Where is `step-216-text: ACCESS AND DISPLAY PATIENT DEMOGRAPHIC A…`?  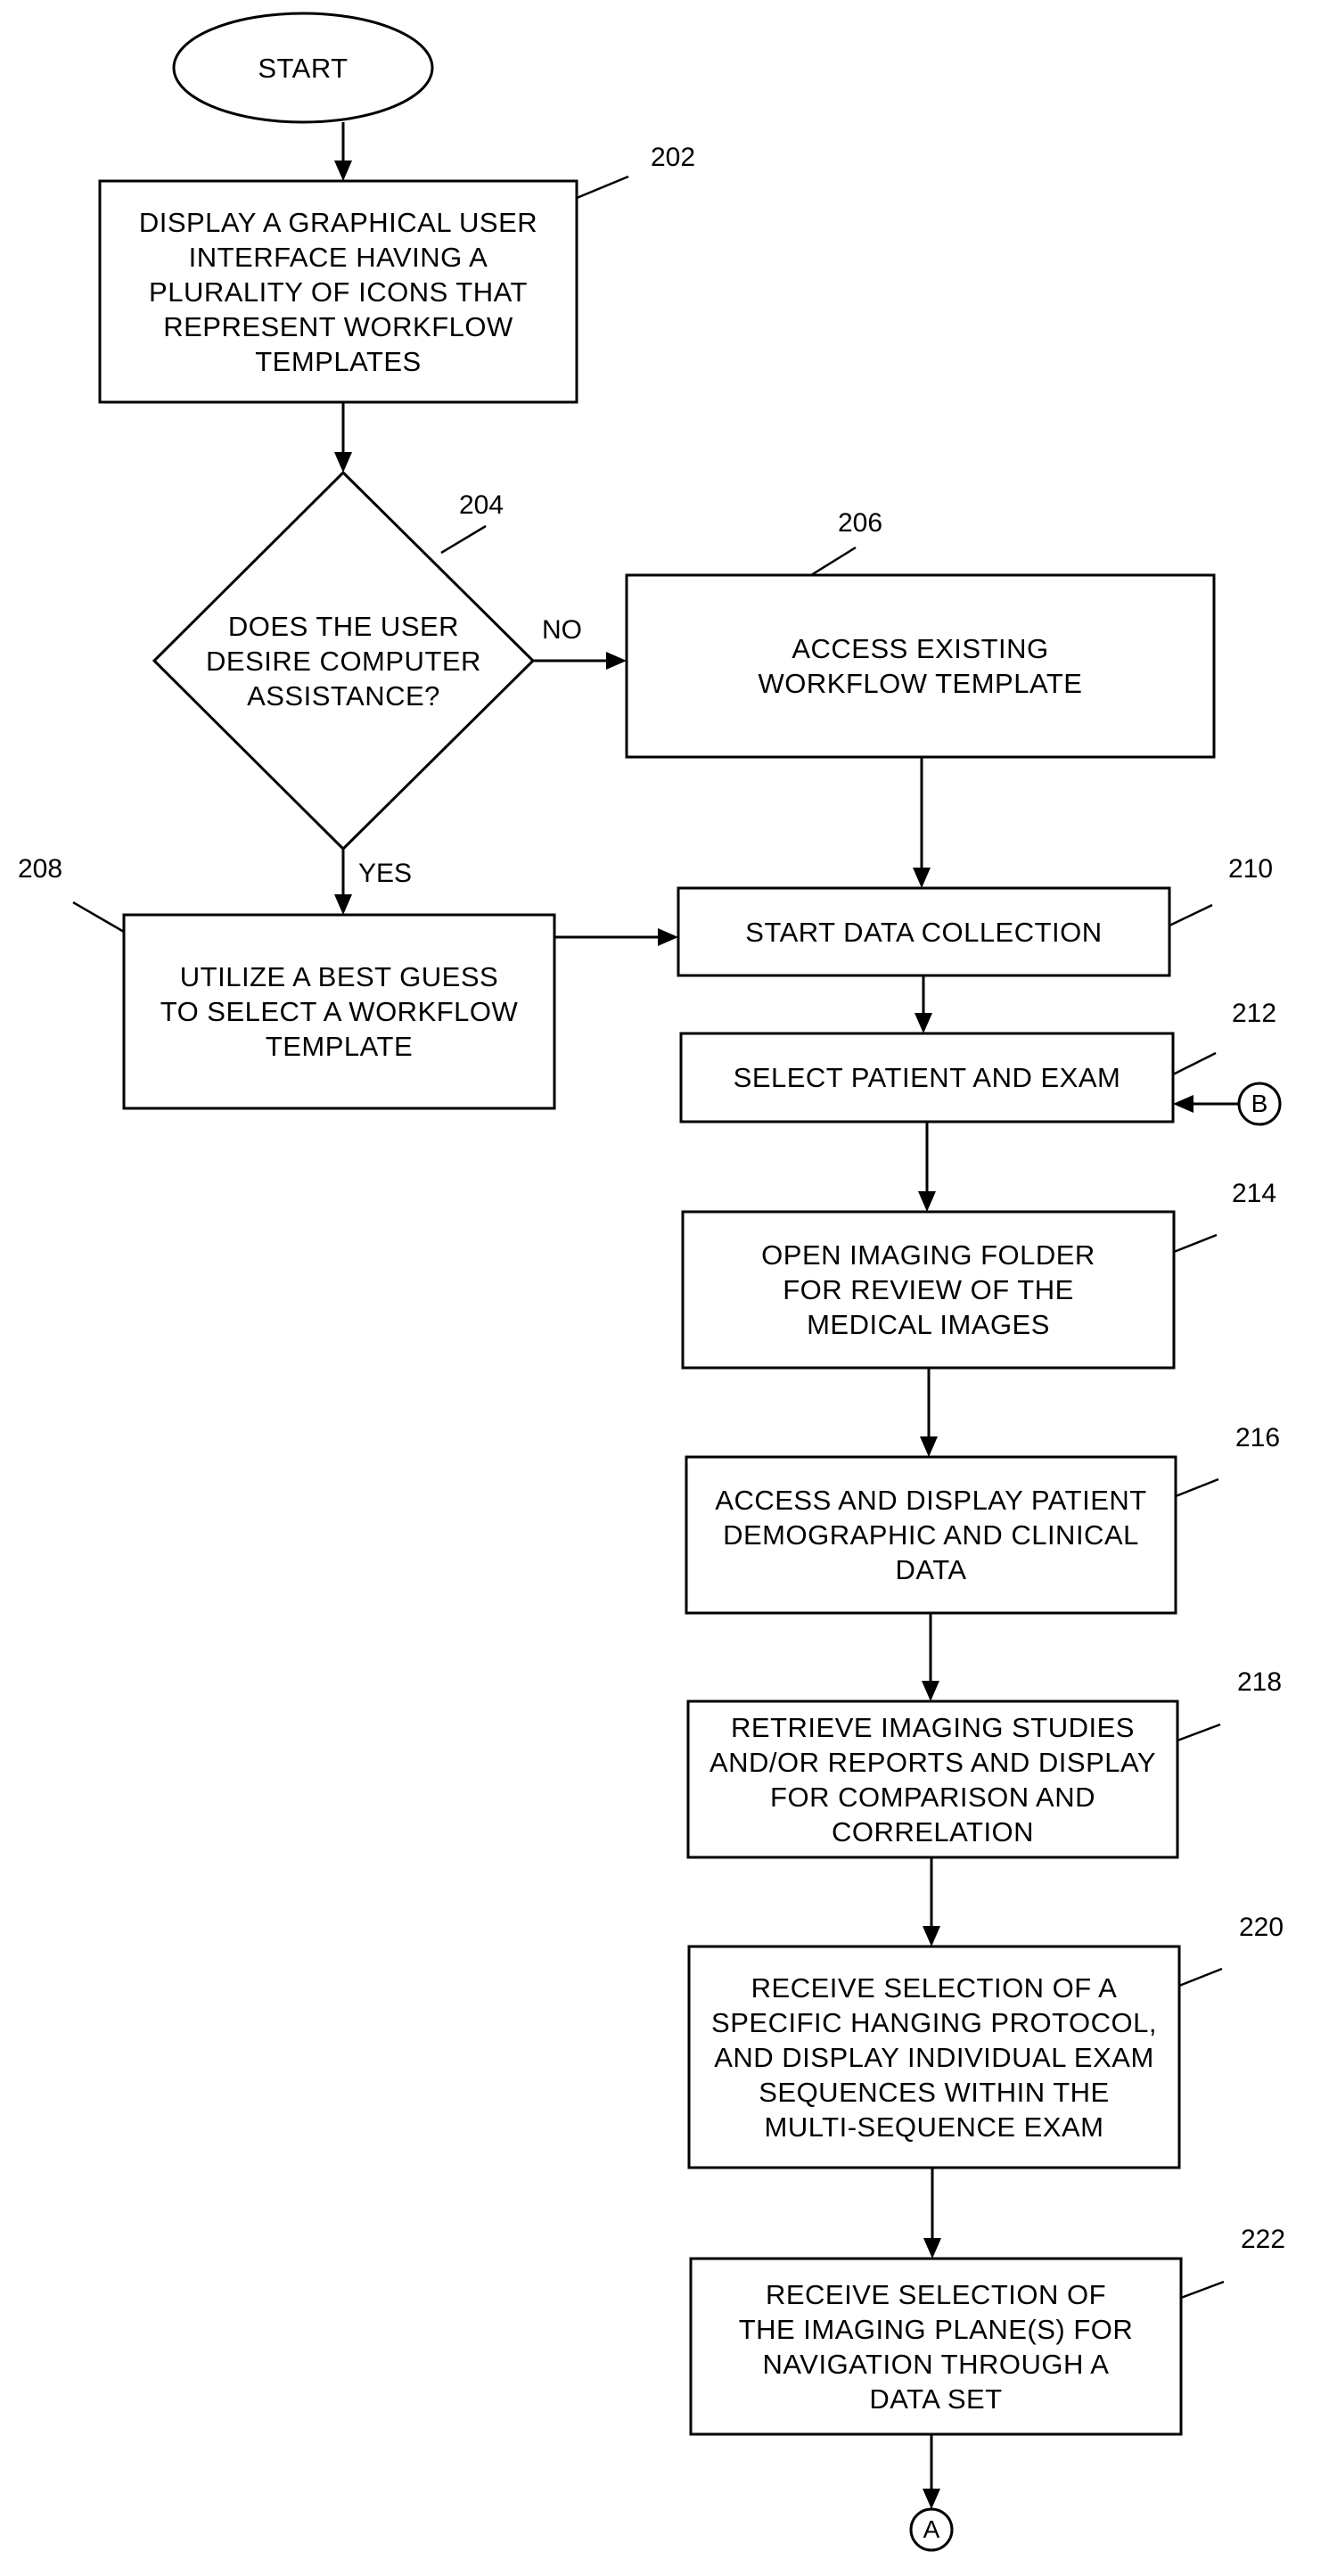
step-216-text: ACCESS AND DISPLAY PATIENT DEMOGRAPHIC A… is located at coordinates (931, 1535).